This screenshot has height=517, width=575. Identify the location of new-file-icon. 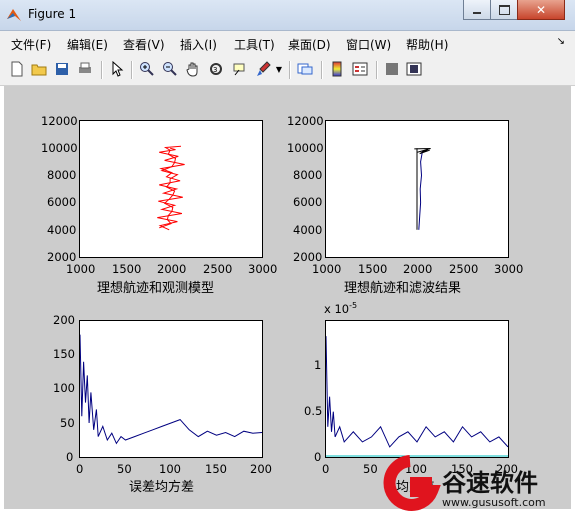
(17, 69).